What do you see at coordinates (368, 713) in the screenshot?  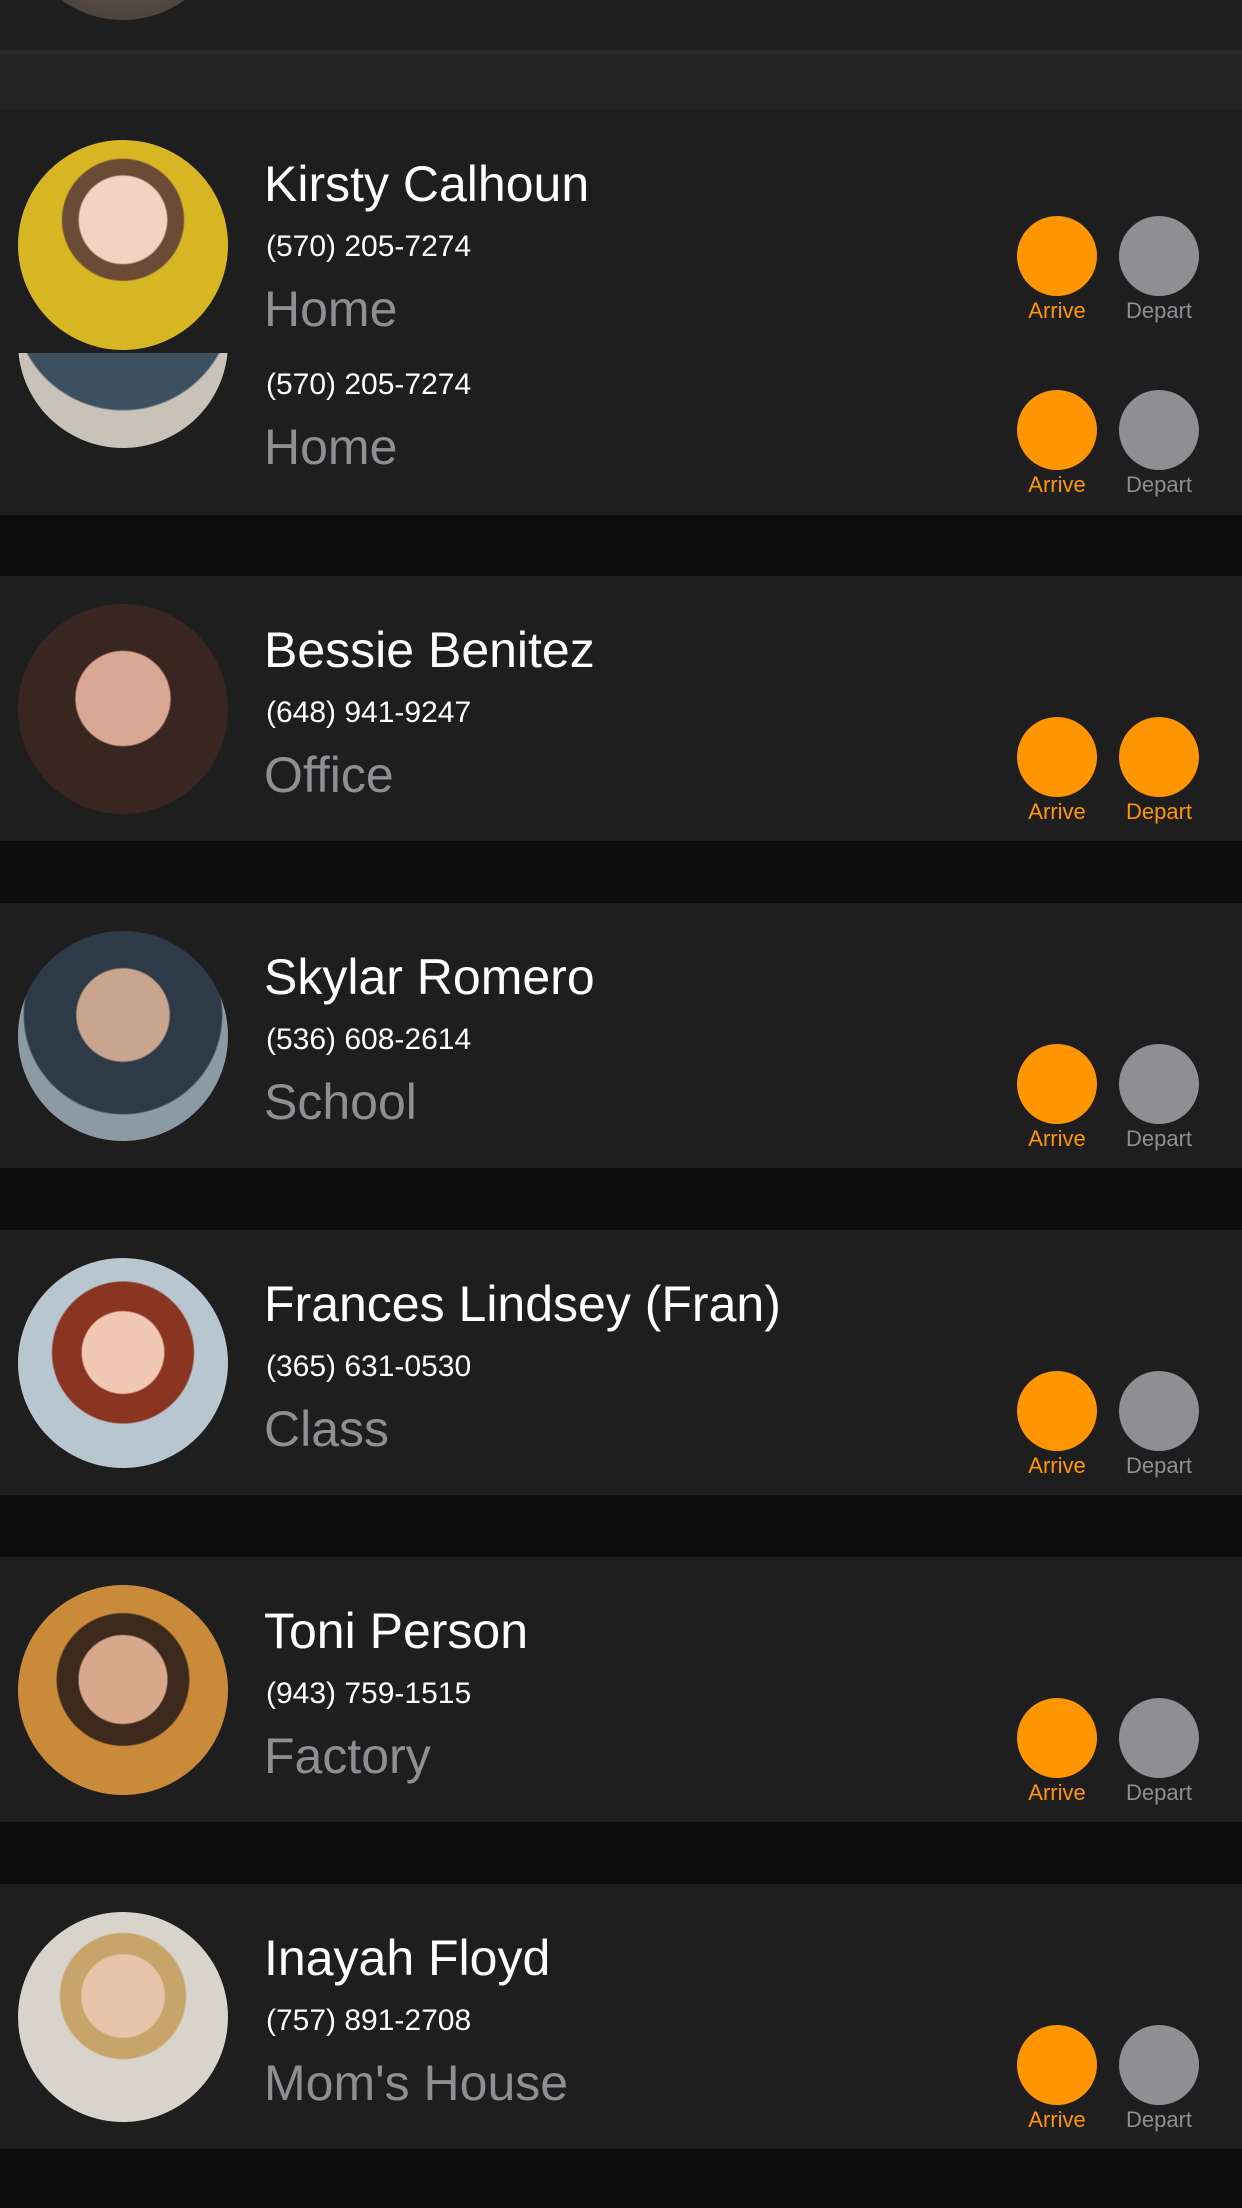 I see `contact-phone: (648) 941-9247` at bounding box center [368, 713].